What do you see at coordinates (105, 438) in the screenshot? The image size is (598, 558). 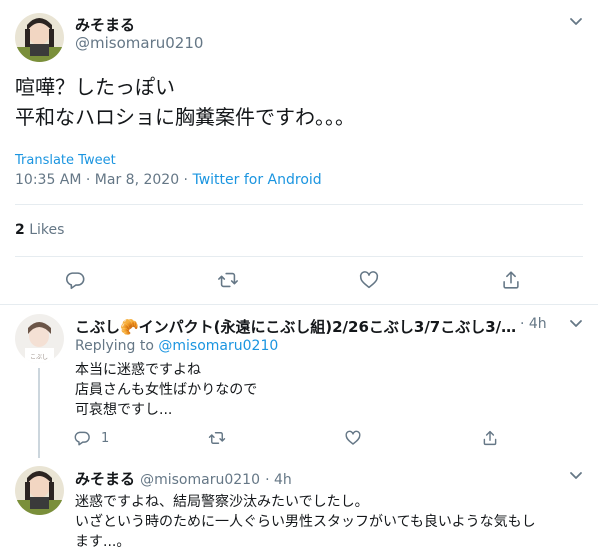 I see `reply-count: 1` at bounding box center [105, 438].